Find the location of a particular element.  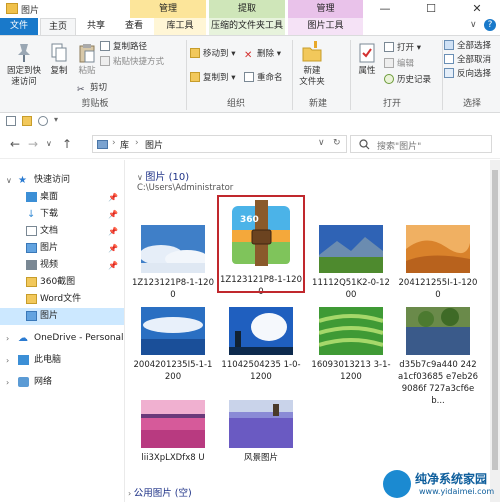

properties-check-icon is located at coordinates (11, 121).